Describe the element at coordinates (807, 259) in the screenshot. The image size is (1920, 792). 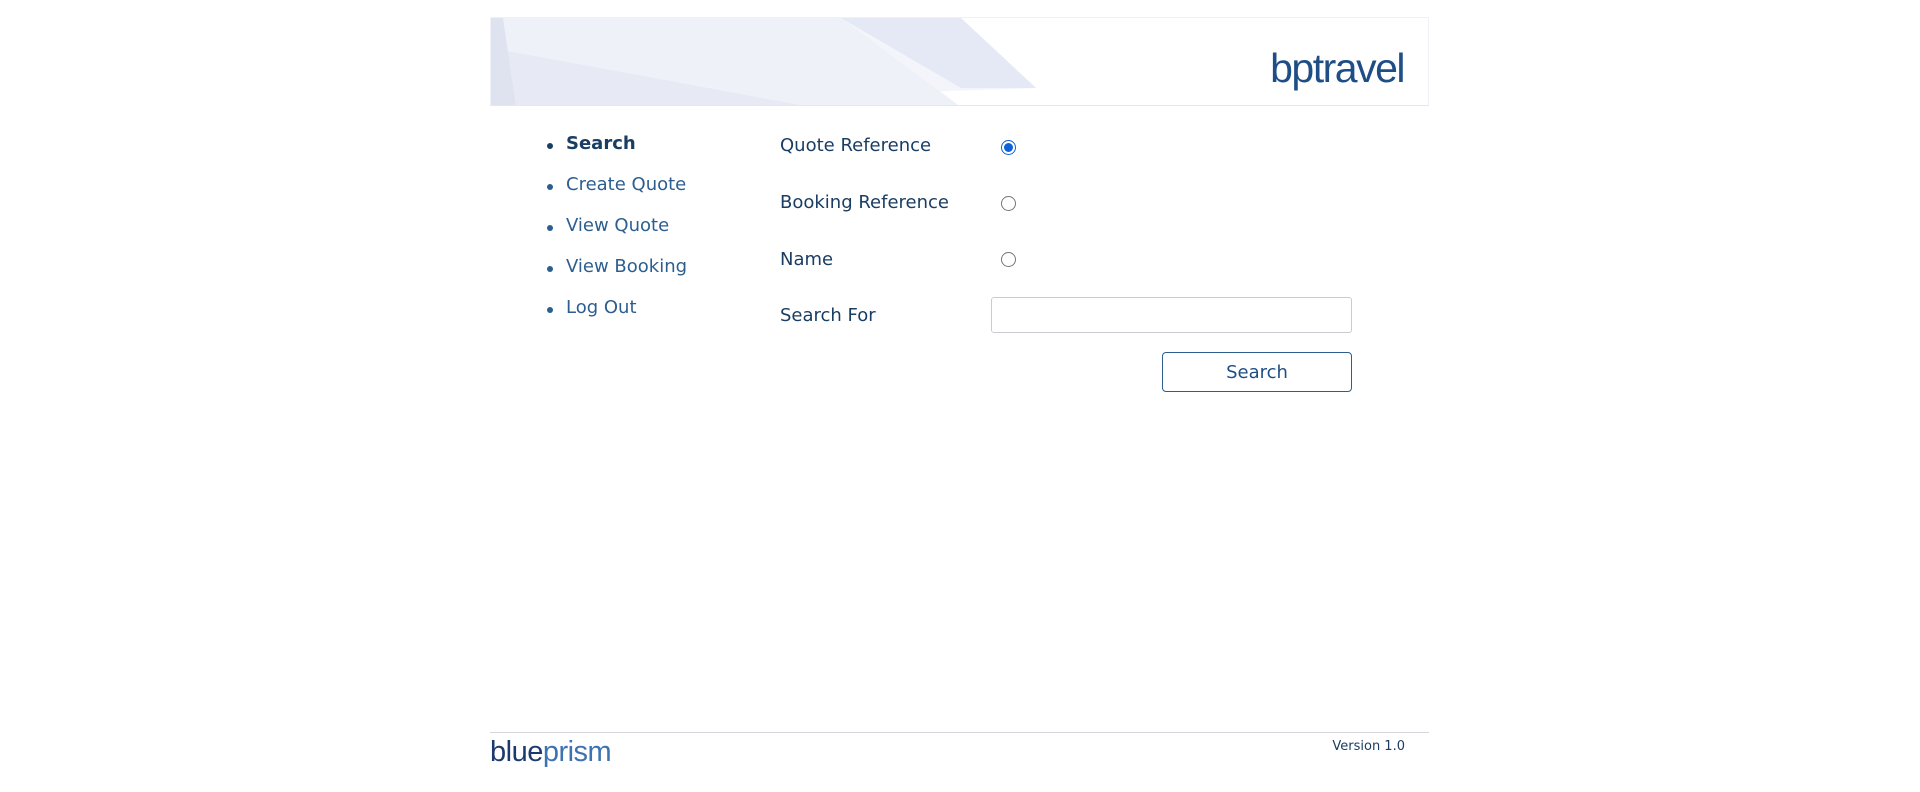
I see `name-label: Name` at that location.